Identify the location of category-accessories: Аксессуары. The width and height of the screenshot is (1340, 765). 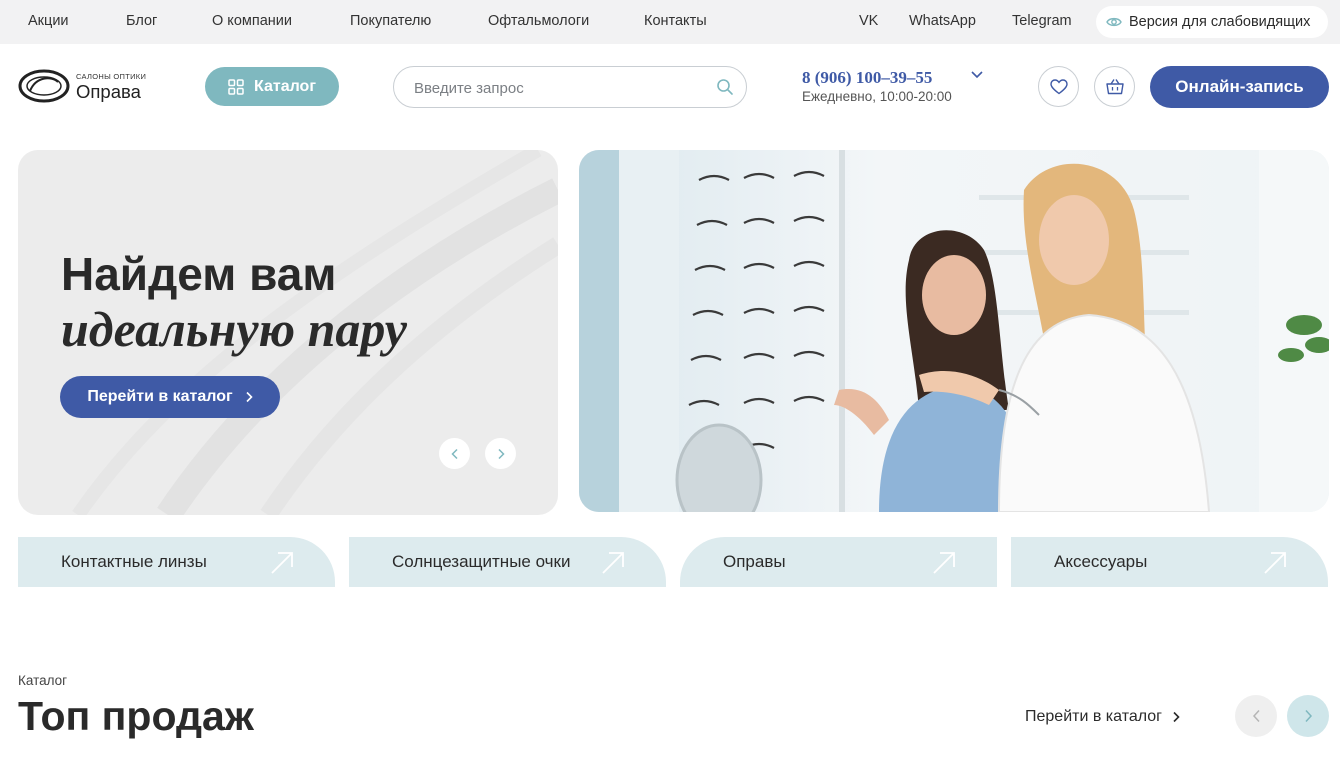
(1169, 562).